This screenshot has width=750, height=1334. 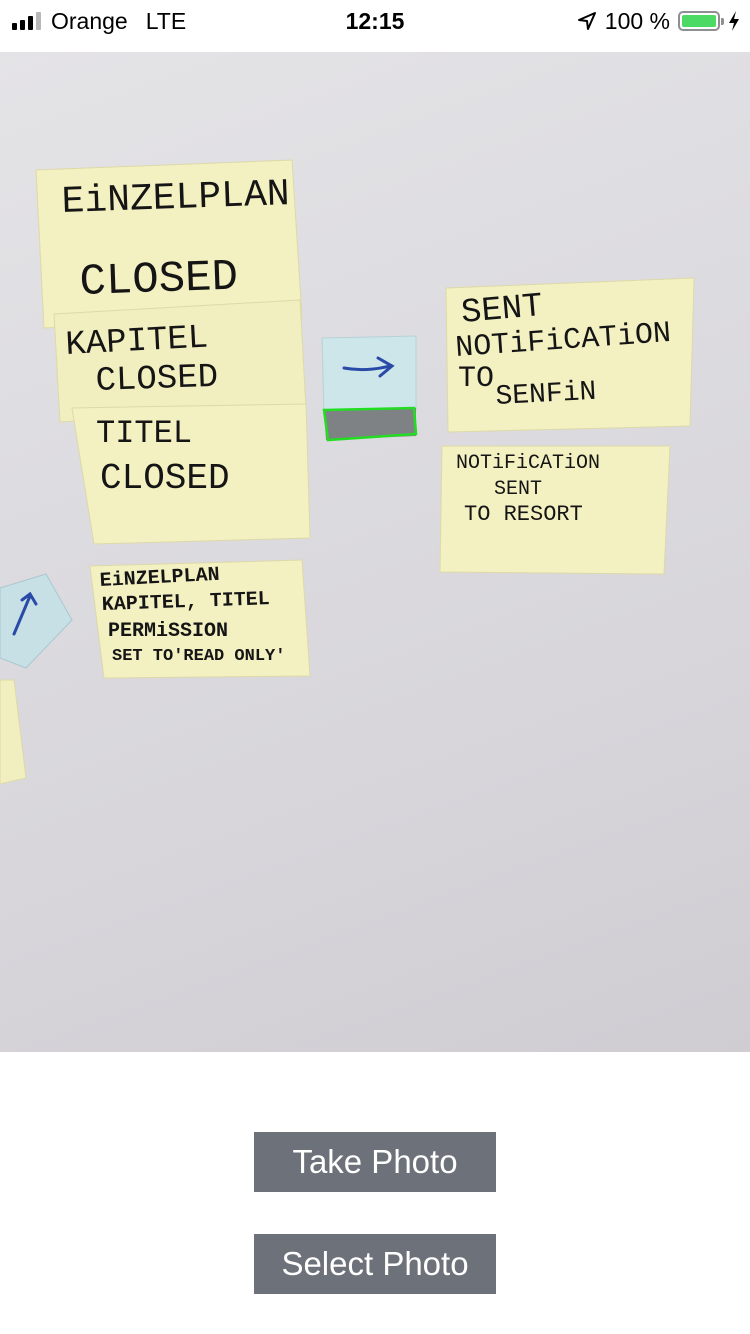 What do you see at coordinates (528, 463) in the screenshot?
I see `note-resort-line1: NOTiFiCATiON` at bounding box center [528, 463].